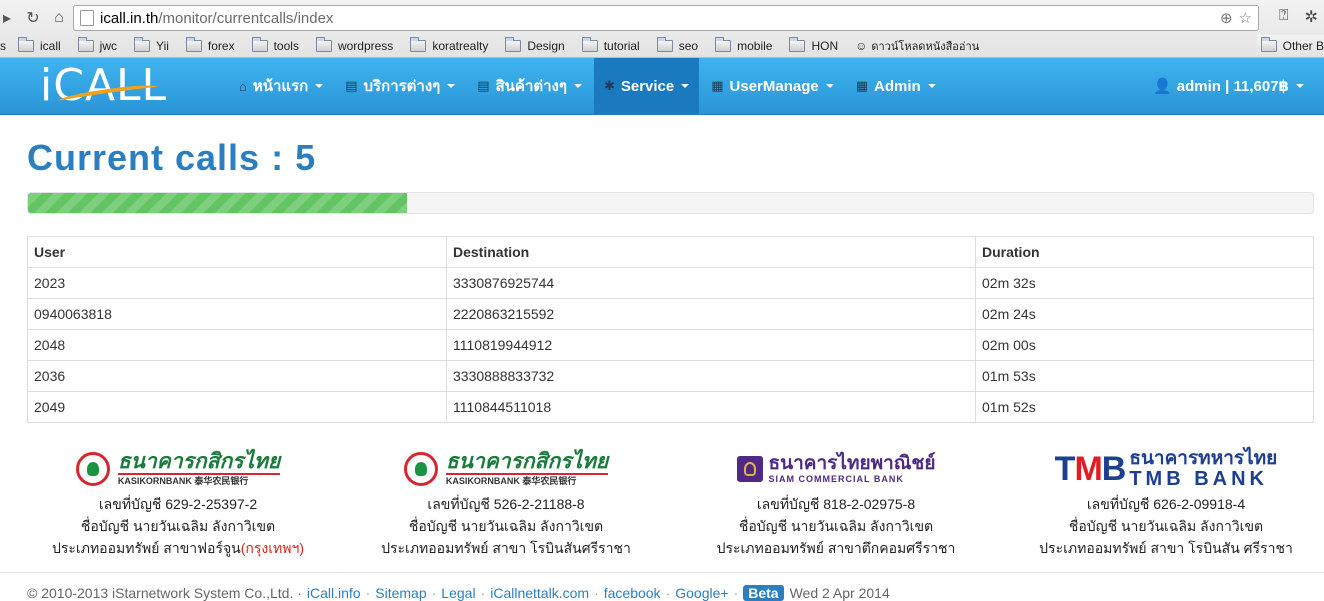 The height and width of the screenshot is (601, 1324). I want to click on star-icon: ☆, so click(1245, 18).